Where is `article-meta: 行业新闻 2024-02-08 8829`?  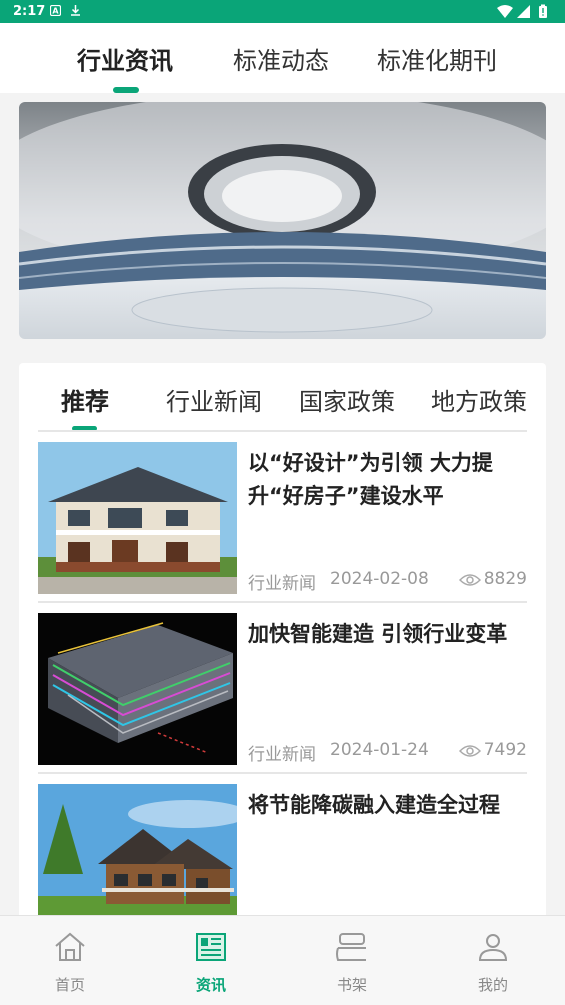 article-meta: 行业新闻 2024-02-08 8829 is located at coordinates (387, 581).